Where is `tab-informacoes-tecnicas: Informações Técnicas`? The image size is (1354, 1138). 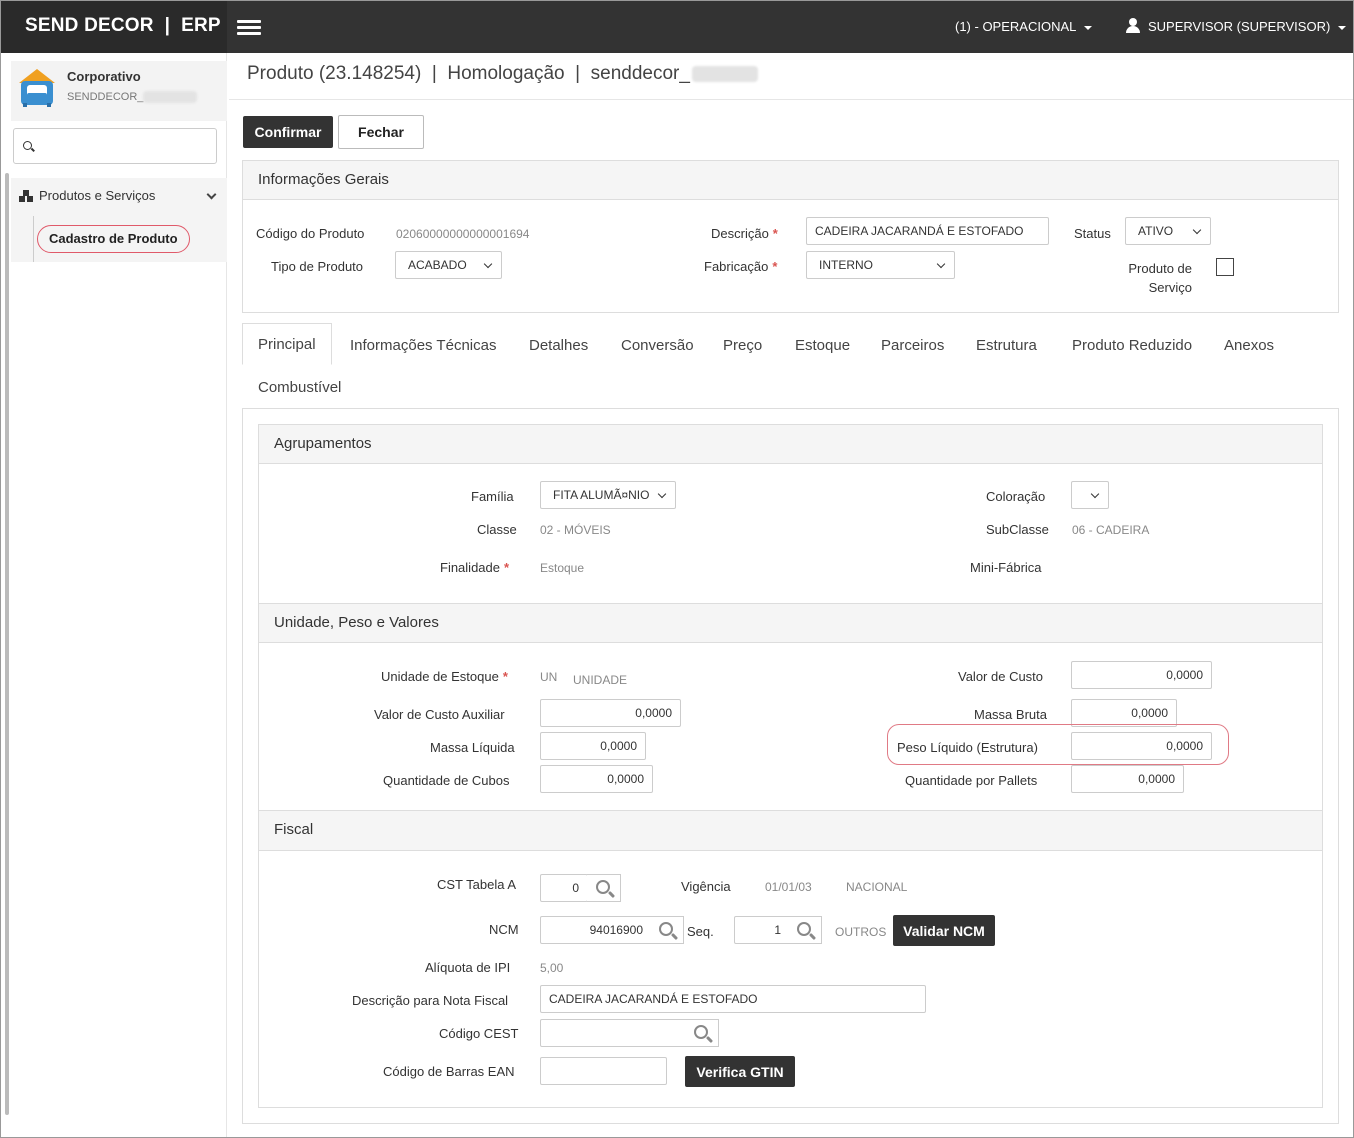
tab-informacoes-tecnicas: Informações Técnicas is located at coordinates (423, 345).